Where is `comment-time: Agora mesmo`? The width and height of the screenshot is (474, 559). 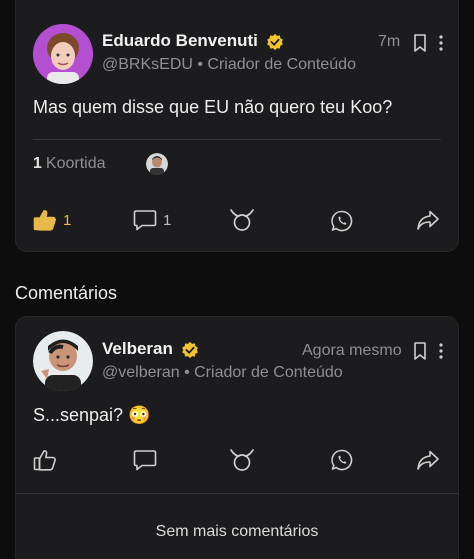 comment-time: Agora mesmo is located at coordinates (352, 350).